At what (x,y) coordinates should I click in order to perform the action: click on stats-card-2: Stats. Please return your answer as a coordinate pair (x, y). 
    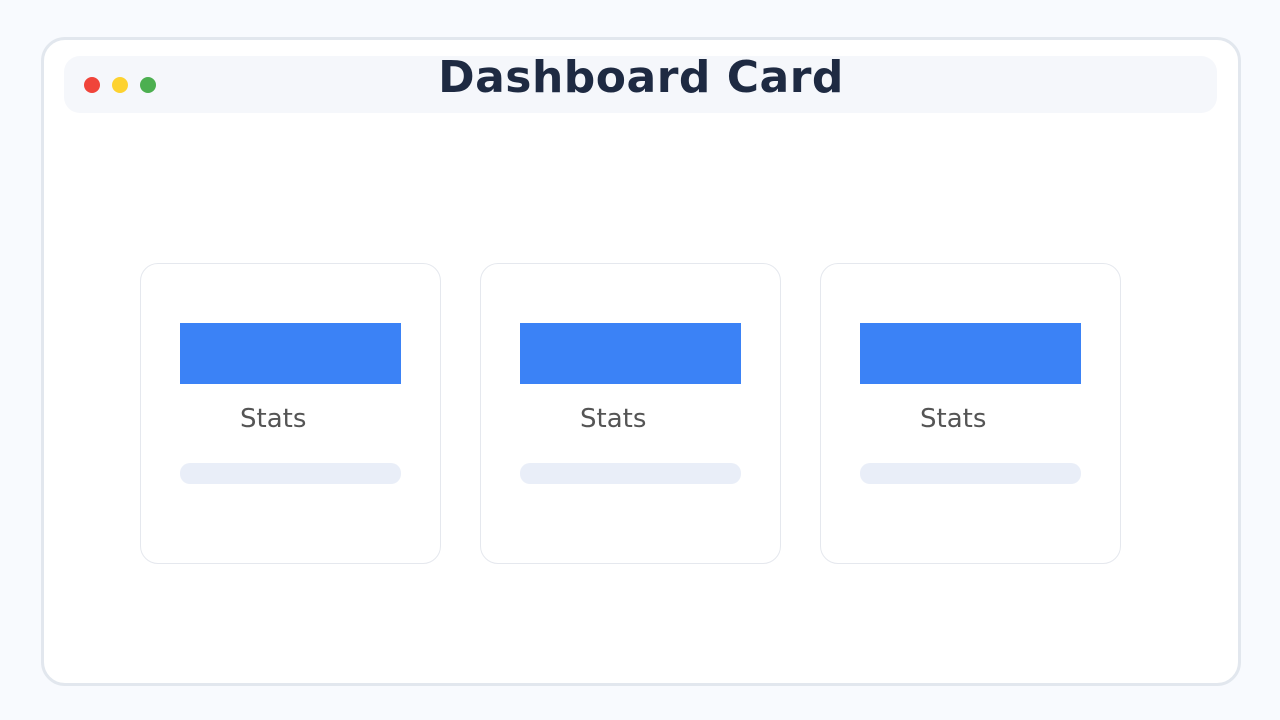
    Looking at the image, I should click on (630, 413).